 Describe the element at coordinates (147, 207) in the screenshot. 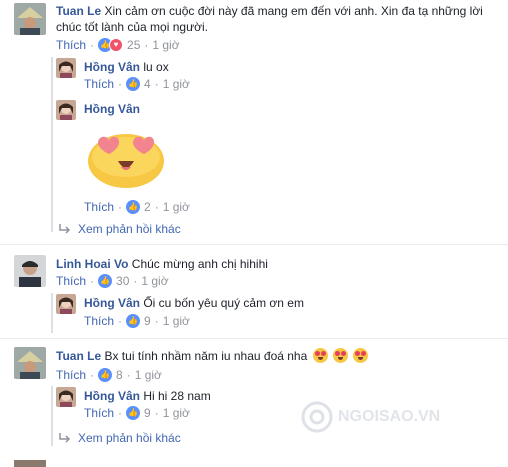

I see `reaction-count: 2` at that location.